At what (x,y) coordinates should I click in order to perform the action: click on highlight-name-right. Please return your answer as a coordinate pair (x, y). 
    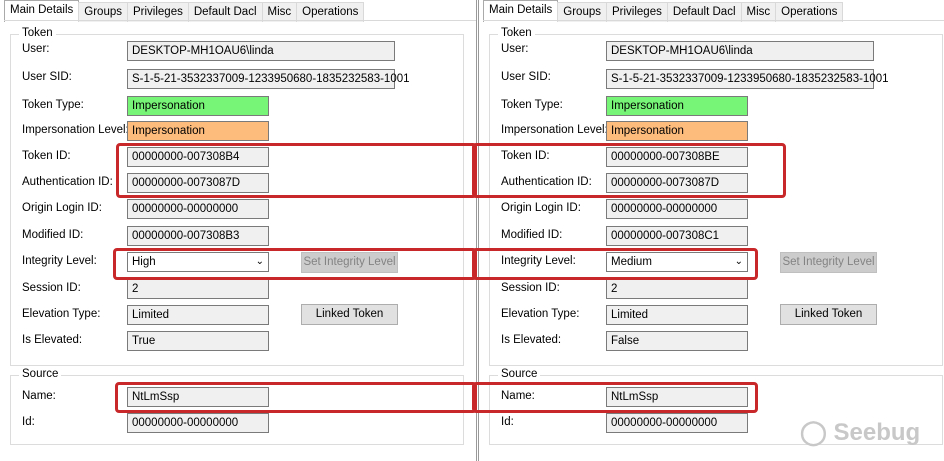
    Looking at the image, I should click on (615, 397).